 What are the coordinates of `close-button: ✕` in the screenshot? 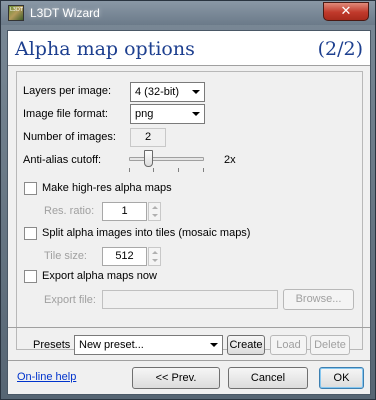 It's located at (346, 11).